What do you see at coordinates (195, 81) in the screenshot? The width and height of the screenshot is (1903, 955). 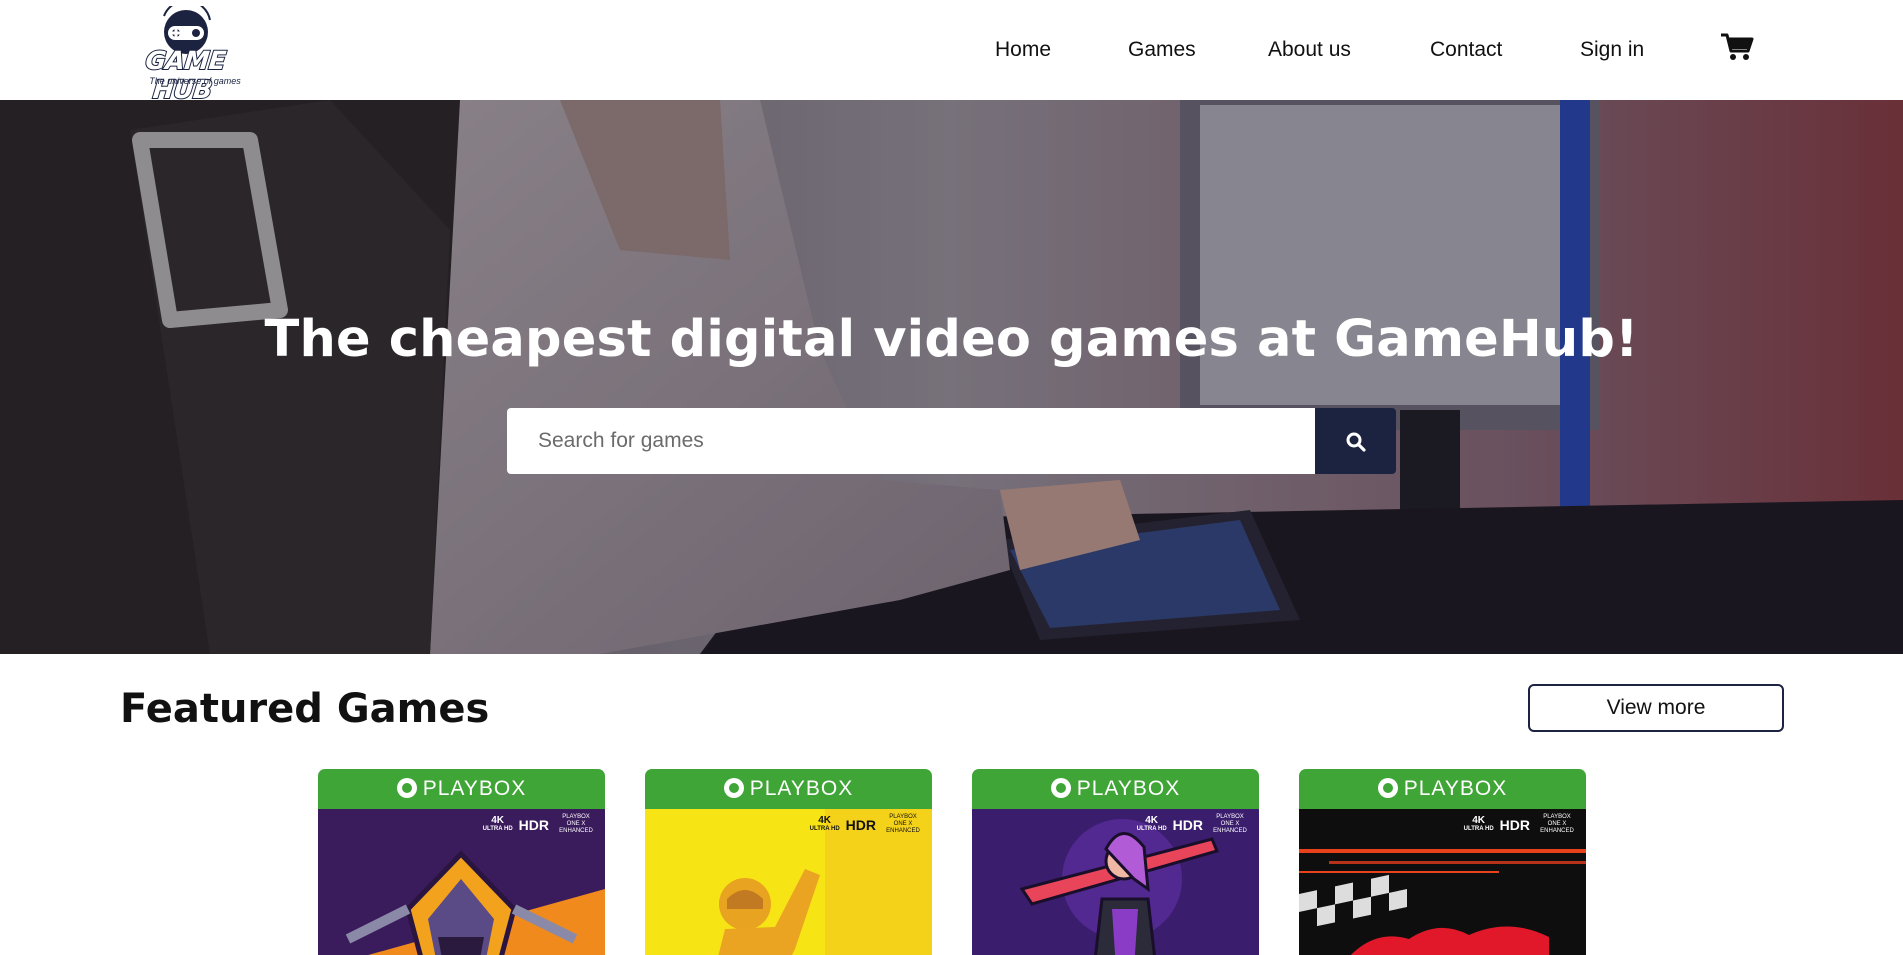 I see `logo-tagline: The universe of games` at bounding box center [195, 81].